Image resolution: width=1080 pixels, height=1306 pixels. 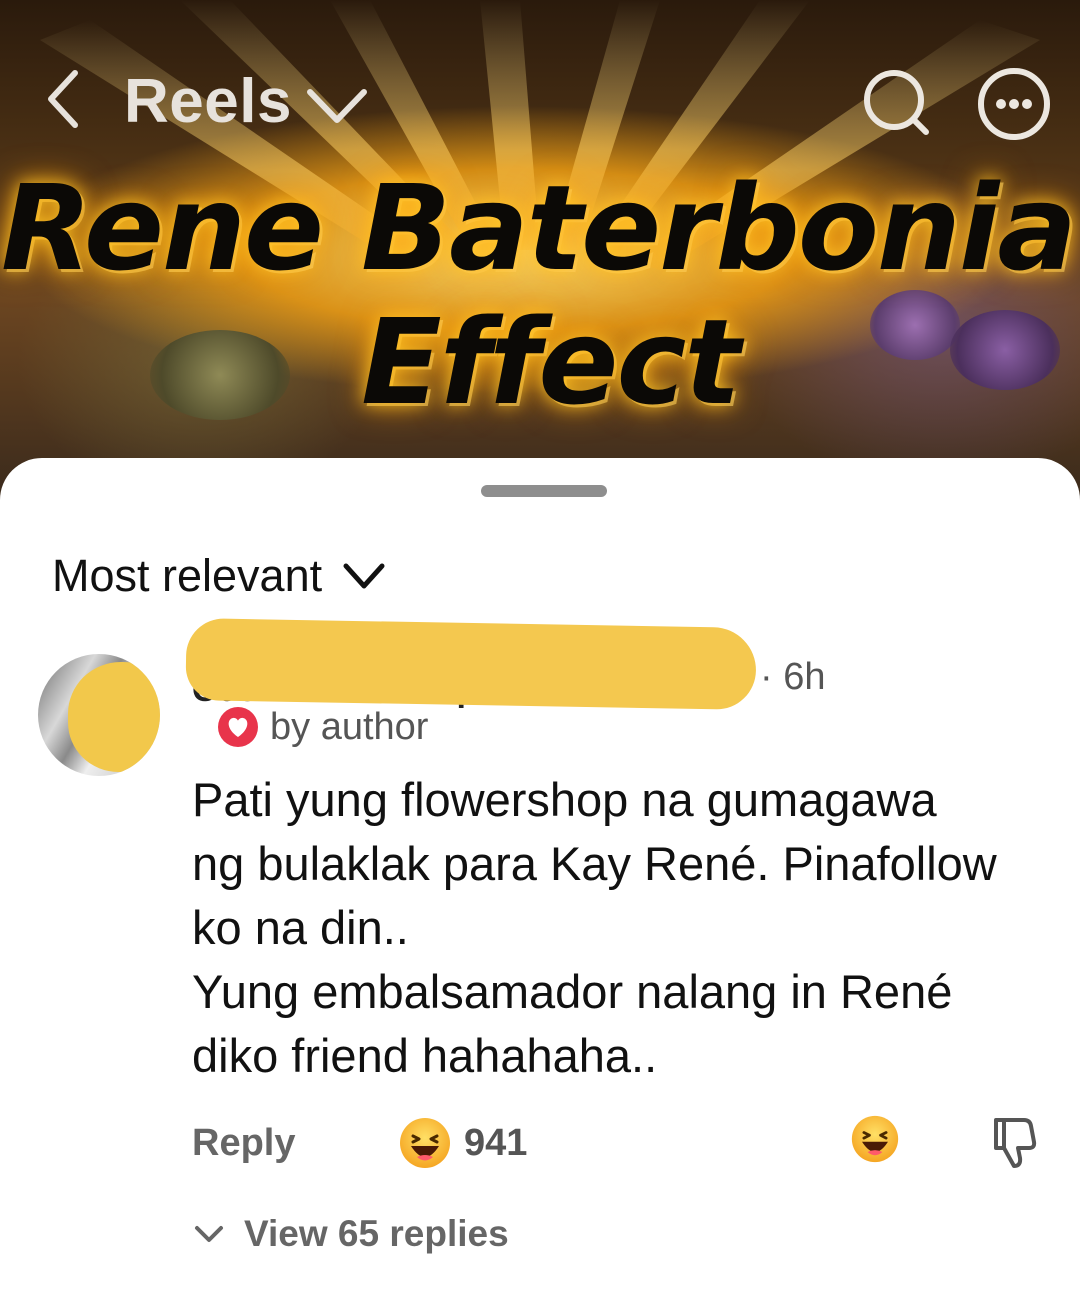 I want to click on video-headline-line1: Rene Baterbonia, so click(x=539, y=228).